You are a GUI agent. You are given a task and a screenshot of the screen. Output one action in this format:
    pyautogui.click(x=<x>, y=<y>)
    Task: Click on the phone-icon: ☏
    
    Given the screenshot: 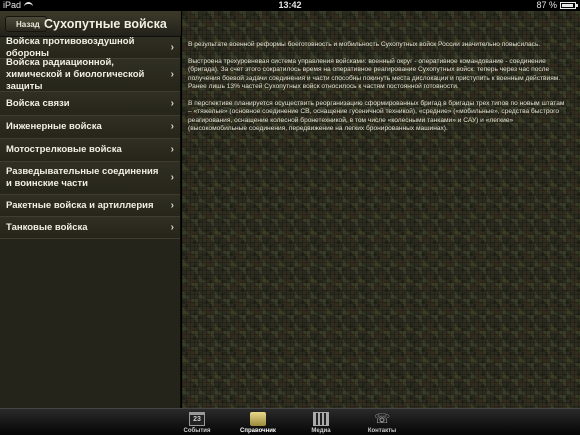 What is the action you would take?
    pyautogui.click(x=382, y=418)
    